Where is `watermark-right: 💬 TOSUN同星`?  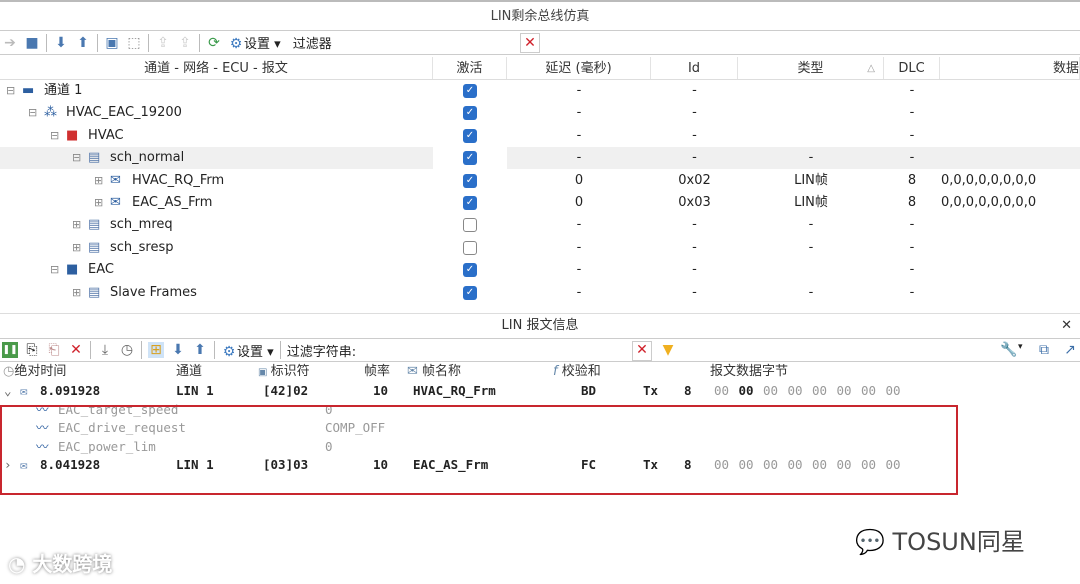
watermark-right: 💬 TOSUN同星 is located at coordinates (940, 539).